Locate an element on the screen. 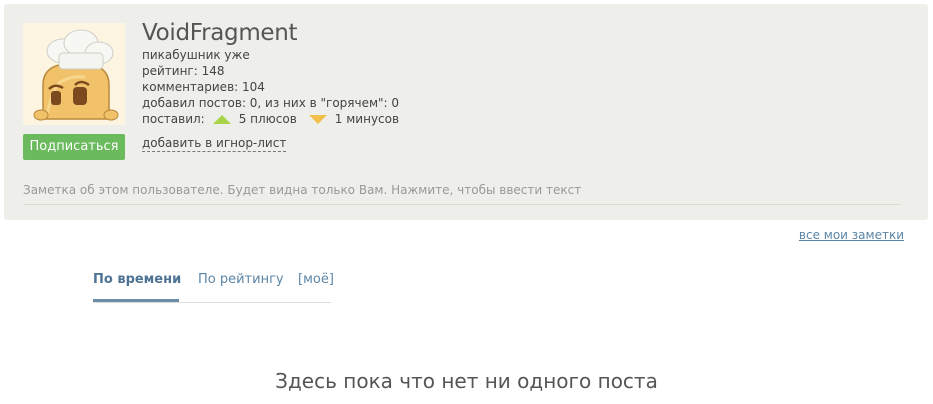 This screenshot has width=933, height=404. user-avatar is located at coordinates (74, 74).